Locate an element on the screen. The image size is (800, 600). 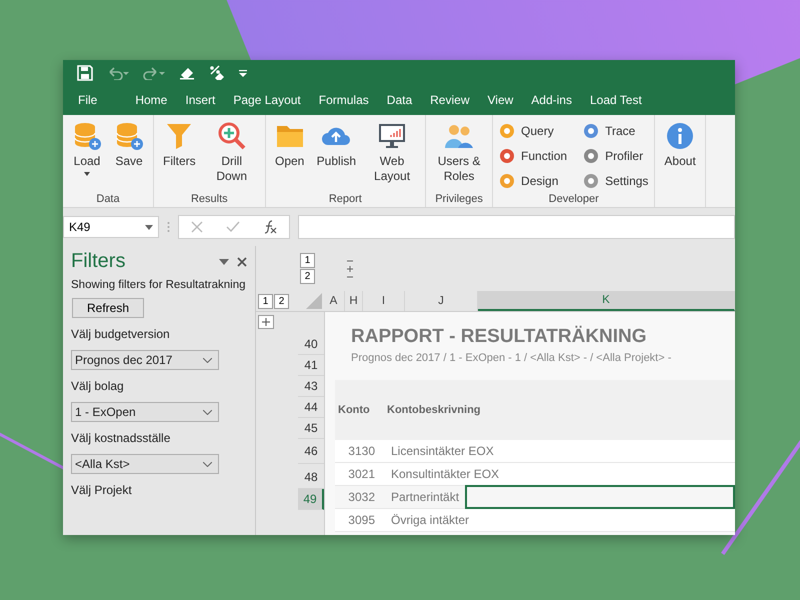
ribbon-tab: Formulas is located at coordinates (344, 100).